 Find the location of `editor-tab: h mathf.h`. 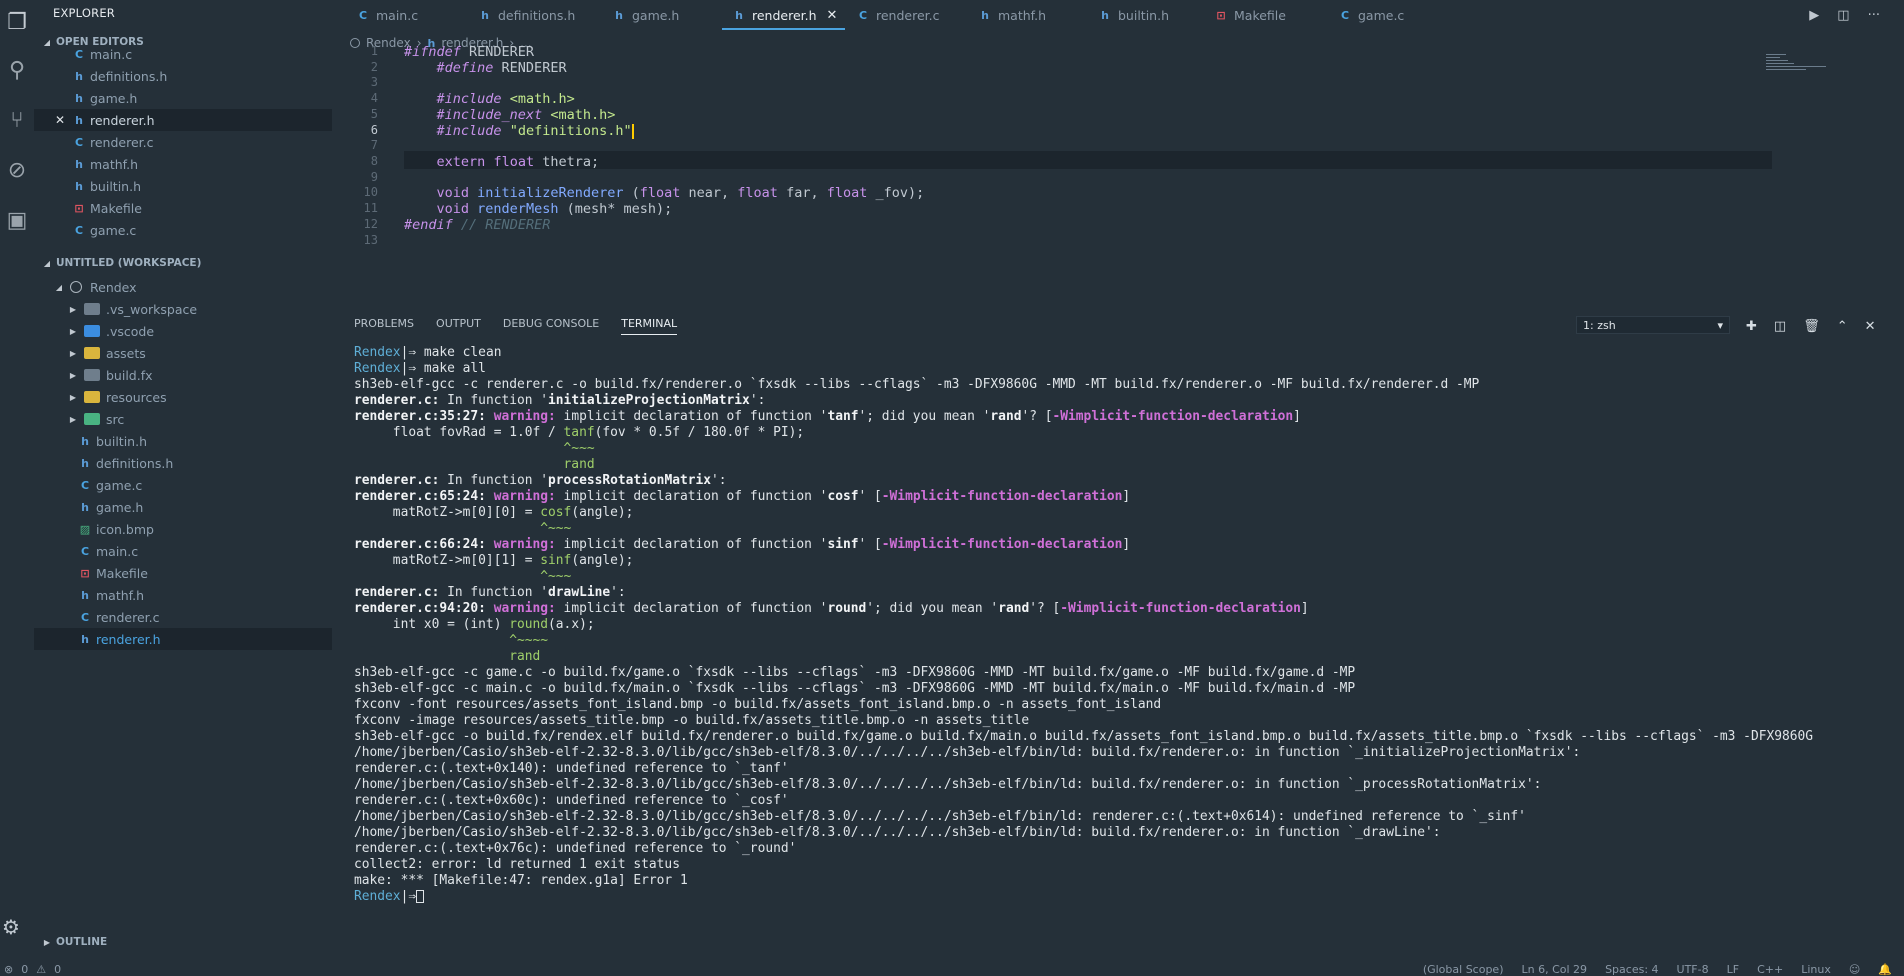

editor-tab: h mathf.h is located at coordinates (1011, 15).